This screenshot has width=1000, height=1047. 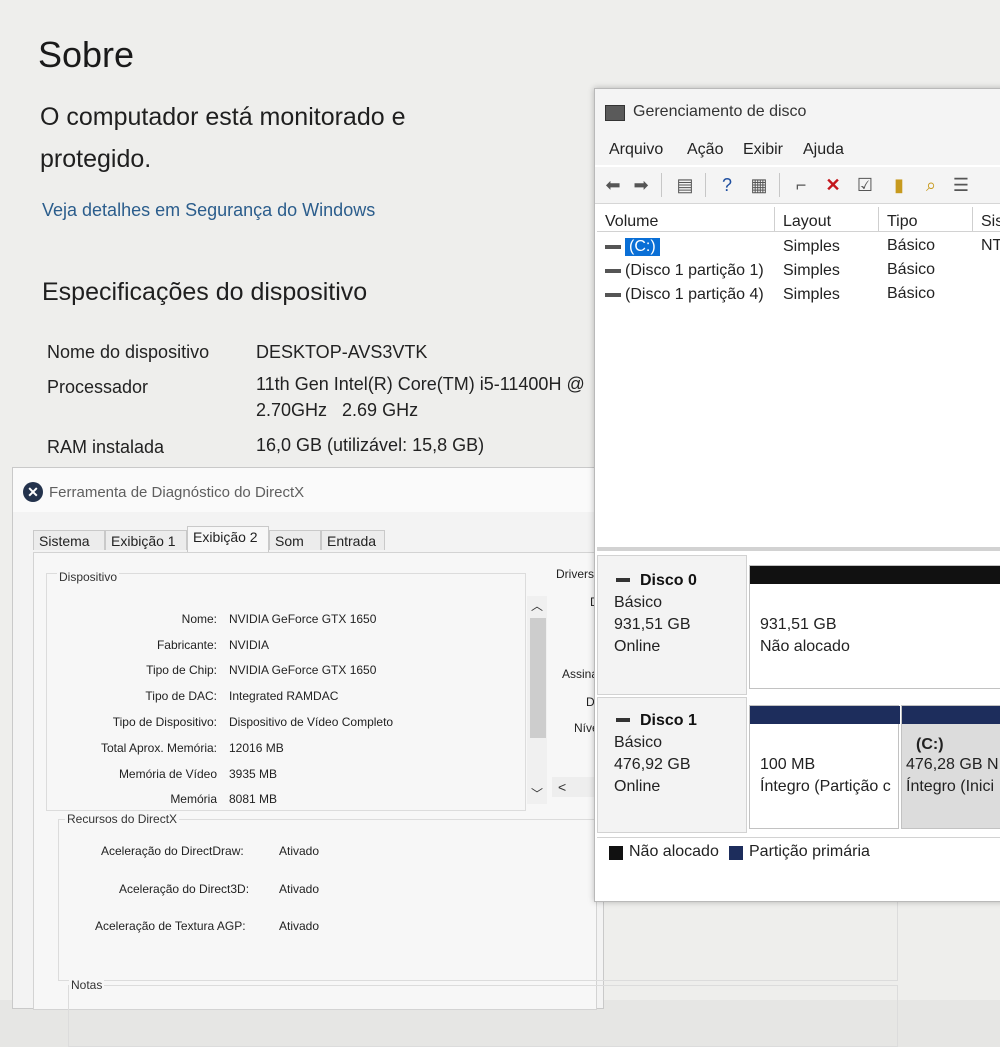 I want to click on drivers-group-title: Drivers, so click(x=575, y=574).